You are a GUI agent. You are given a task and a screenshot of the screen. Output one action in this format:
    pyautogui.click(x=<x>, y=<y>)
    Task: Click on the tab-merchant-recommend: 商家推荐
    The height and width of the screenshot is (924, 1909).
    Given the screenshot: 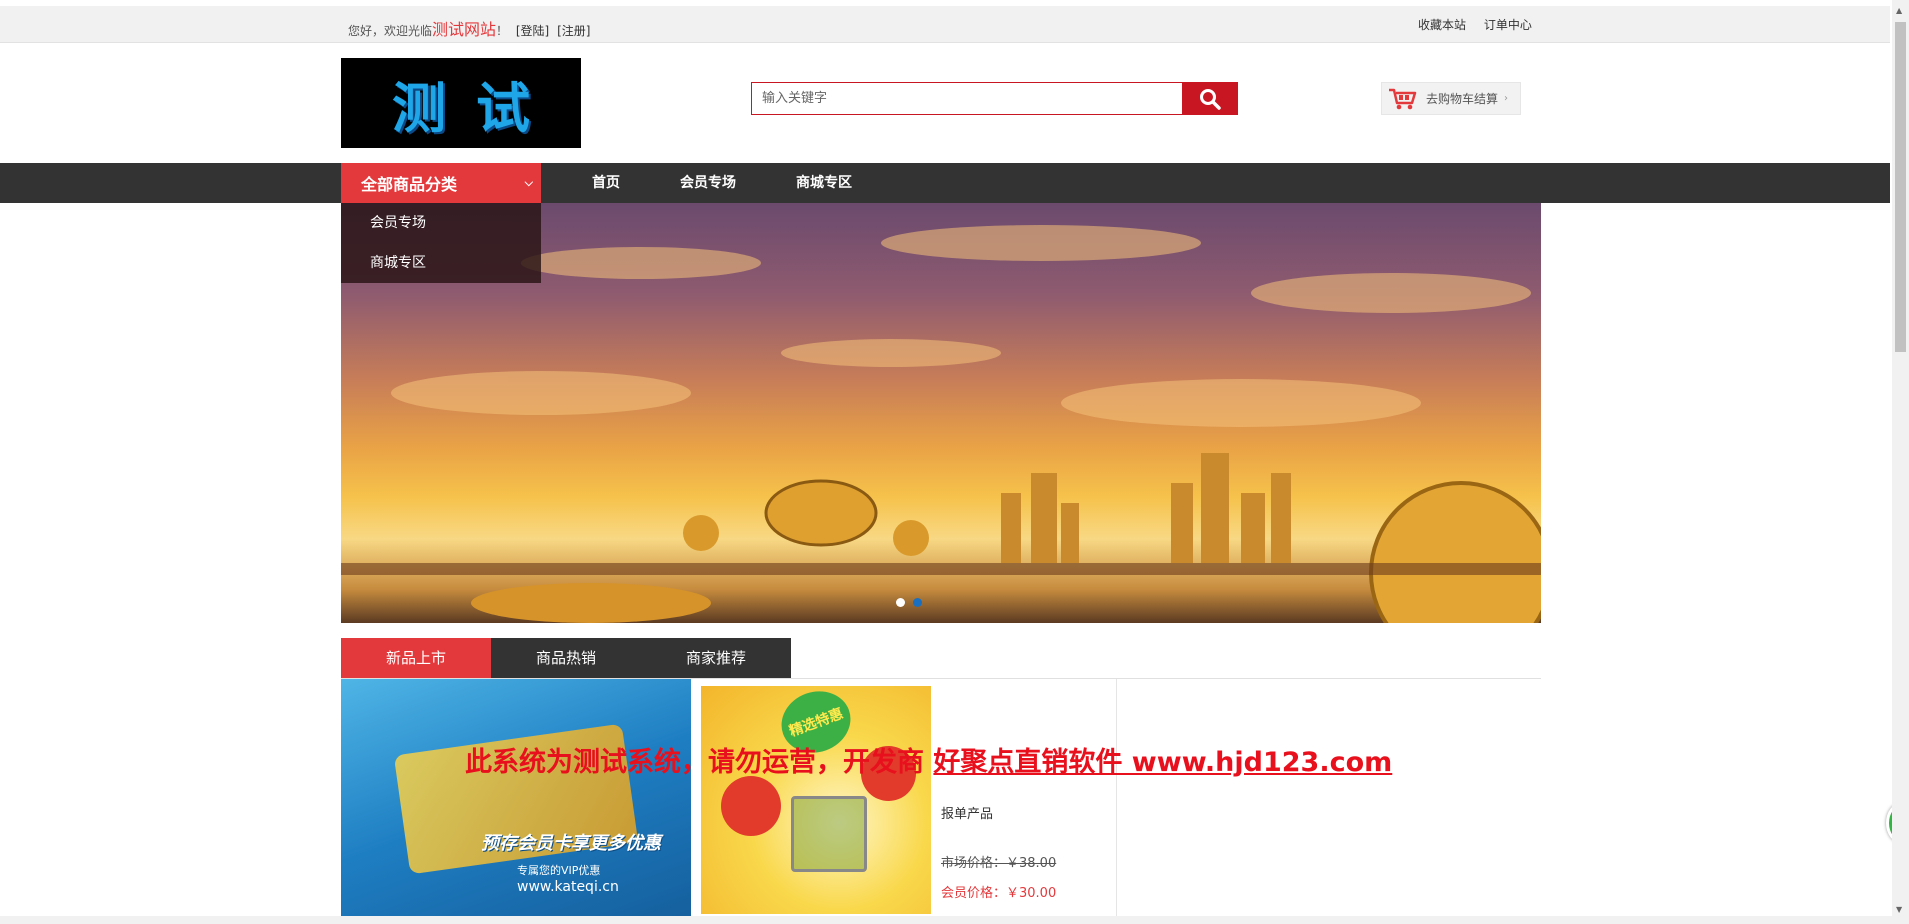 What is the action you would take?
    pyautogui.click(x=716, y=658)
    